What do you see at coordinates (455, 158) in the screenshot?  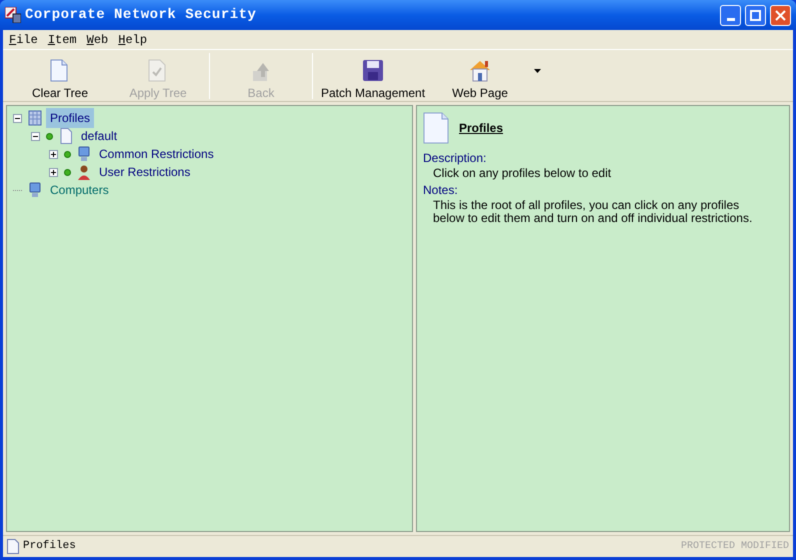 I see `section-heading: Description:` at bounding box center [455, 158].